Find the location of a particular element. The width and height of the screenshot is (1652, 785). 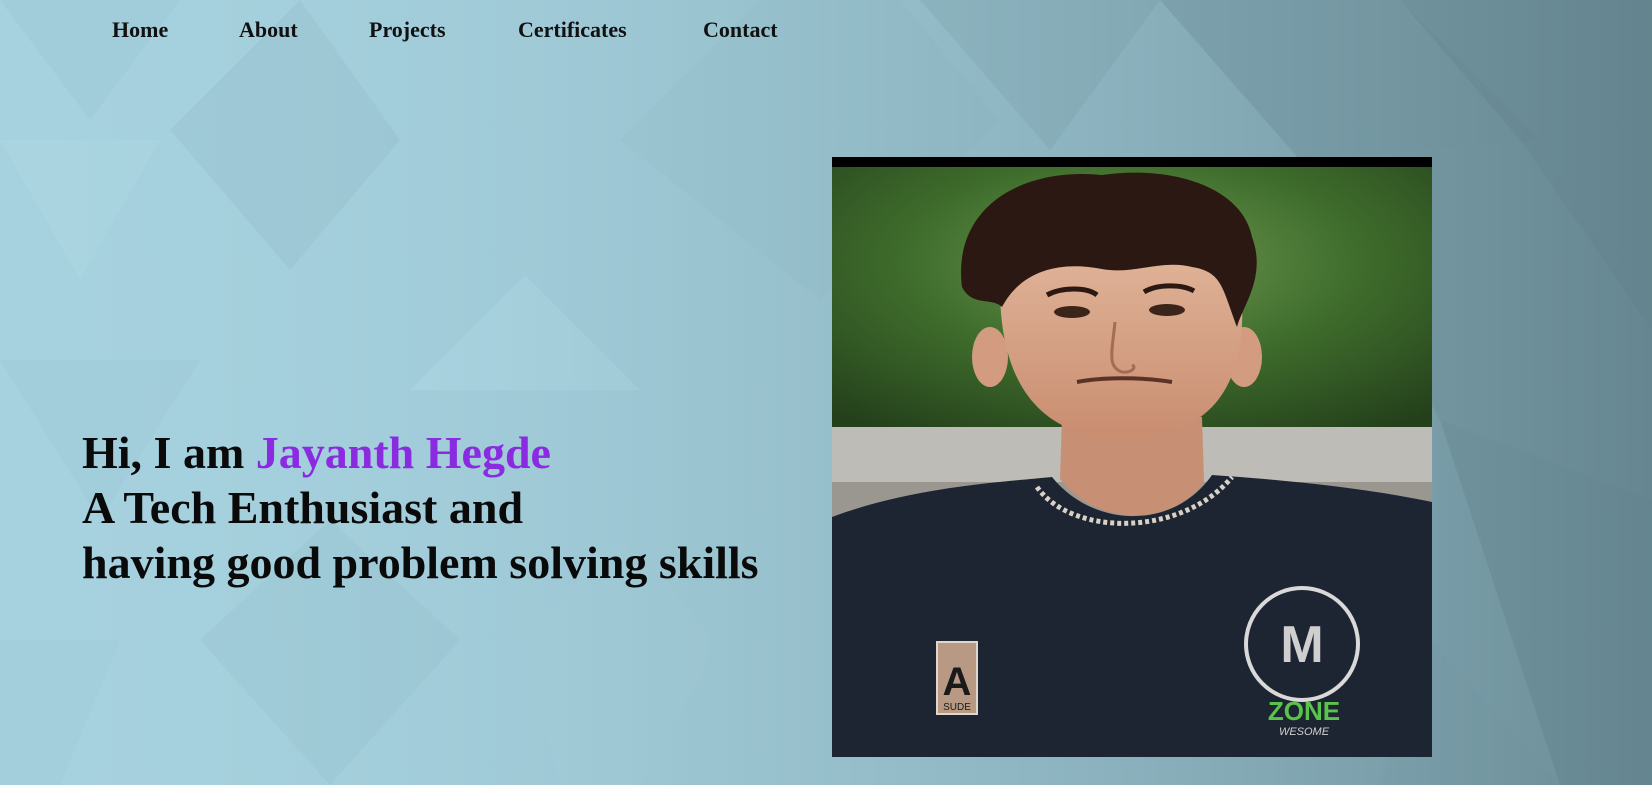

nav-about-link: About is located at coordinates (268, 30).